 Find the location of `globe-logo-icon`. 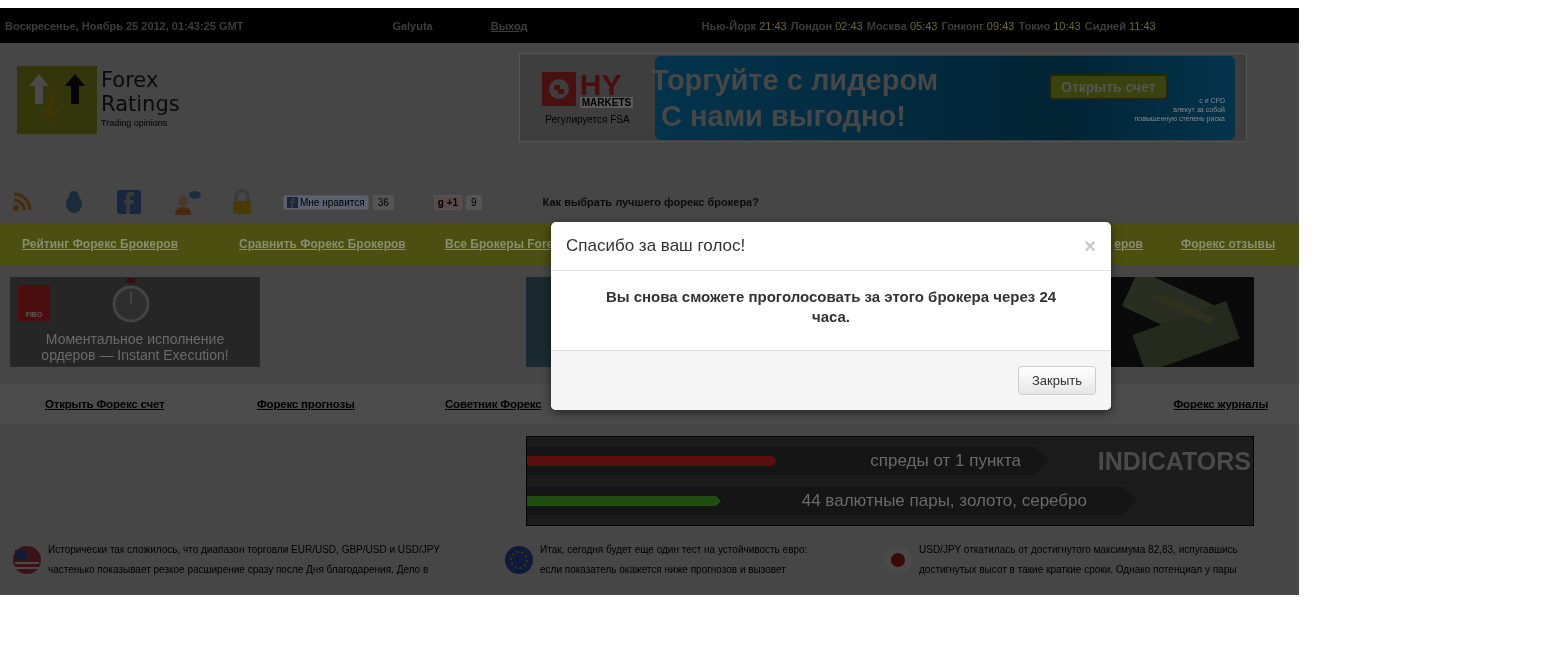

globe-logo-icon is located at coordinates (558, 89).